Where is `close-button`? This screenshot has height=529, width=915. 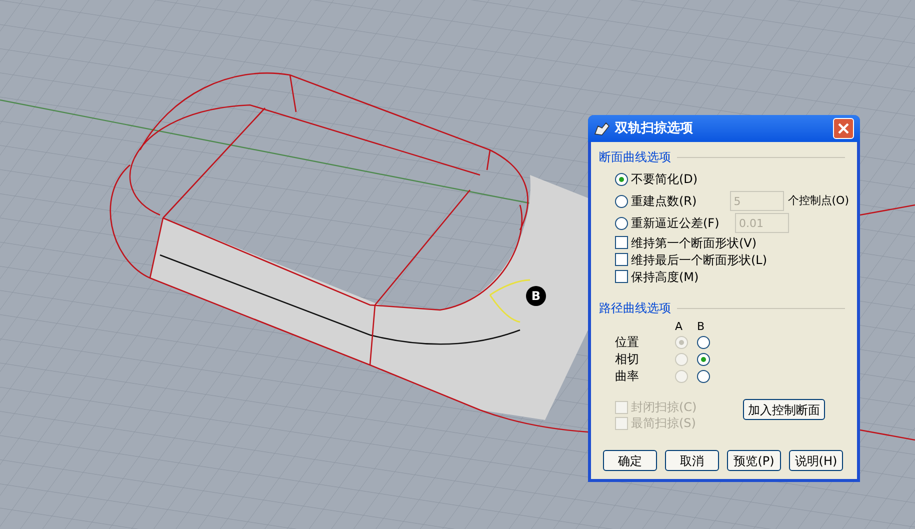
close-button is located at coordinates (843, 128).